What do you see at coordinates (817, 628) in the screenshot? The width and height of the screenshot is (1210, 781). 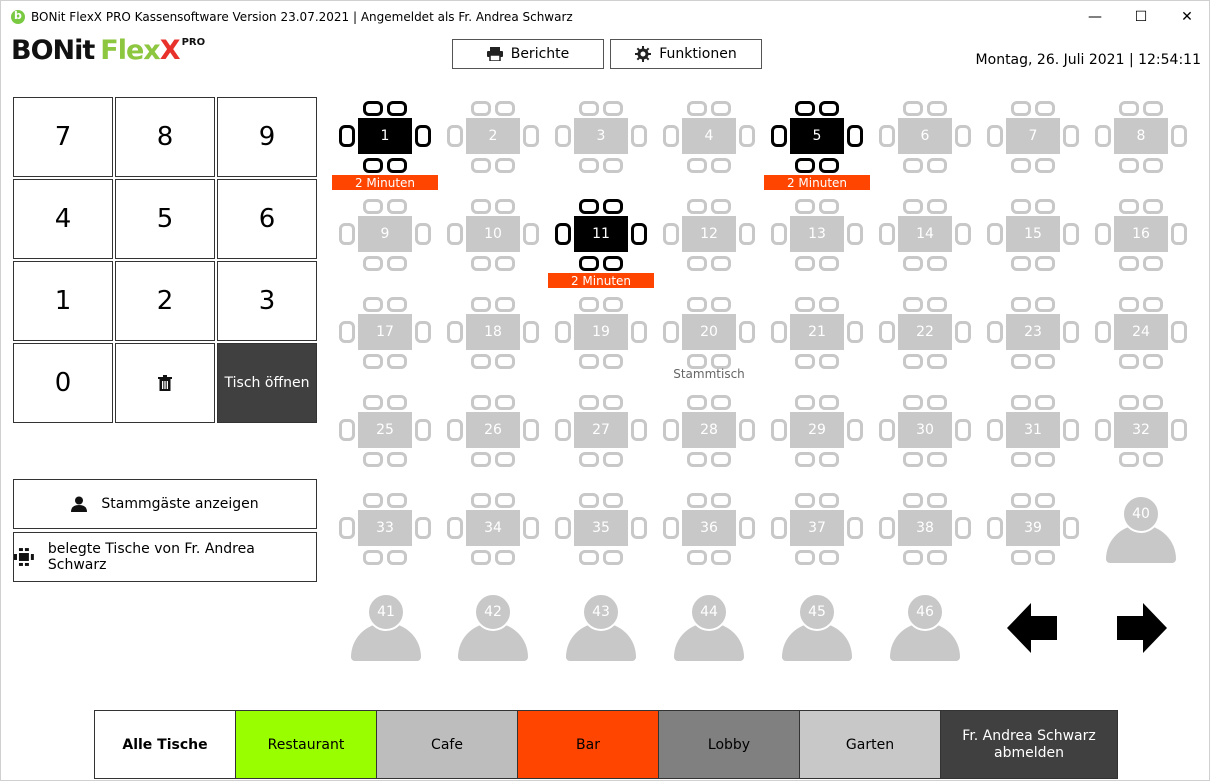 I see `guest-seat-45: 45` at bounding box center [817, 628].